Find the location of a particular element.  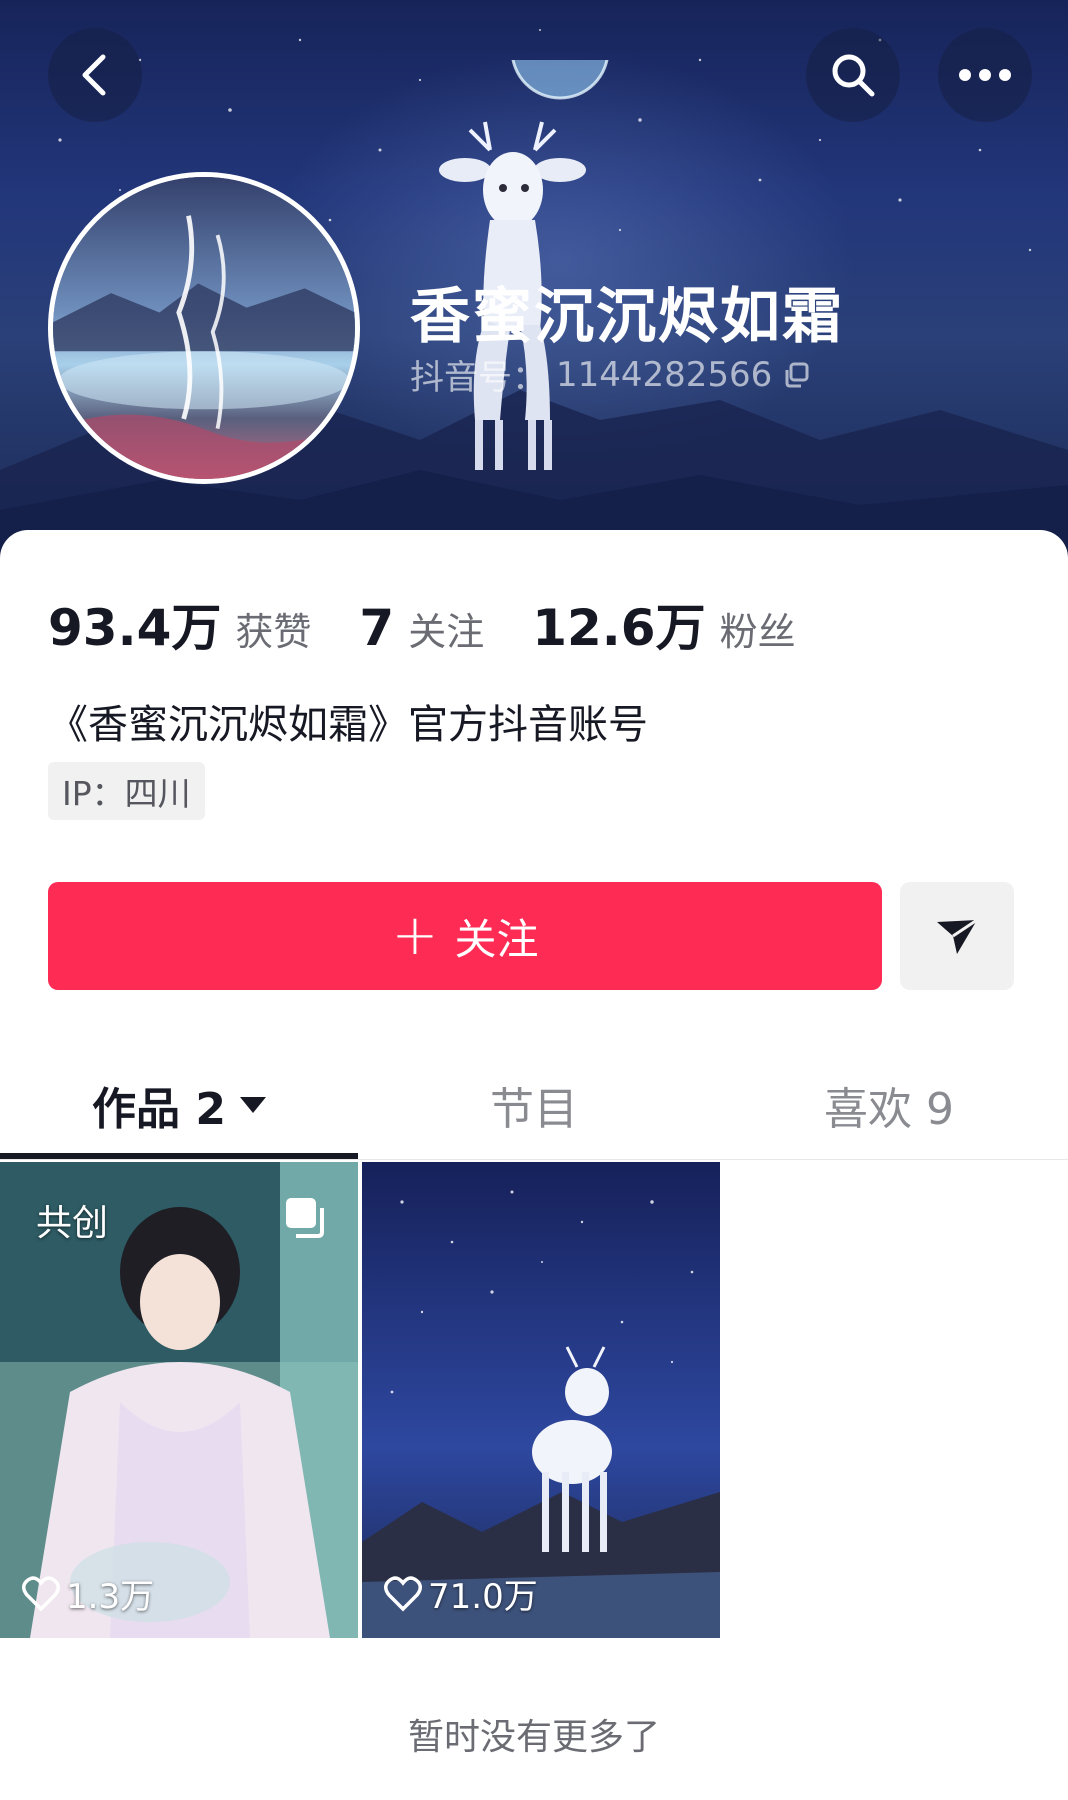

stat-followers-label: 粉丝 is located at coordinates (757, 632).